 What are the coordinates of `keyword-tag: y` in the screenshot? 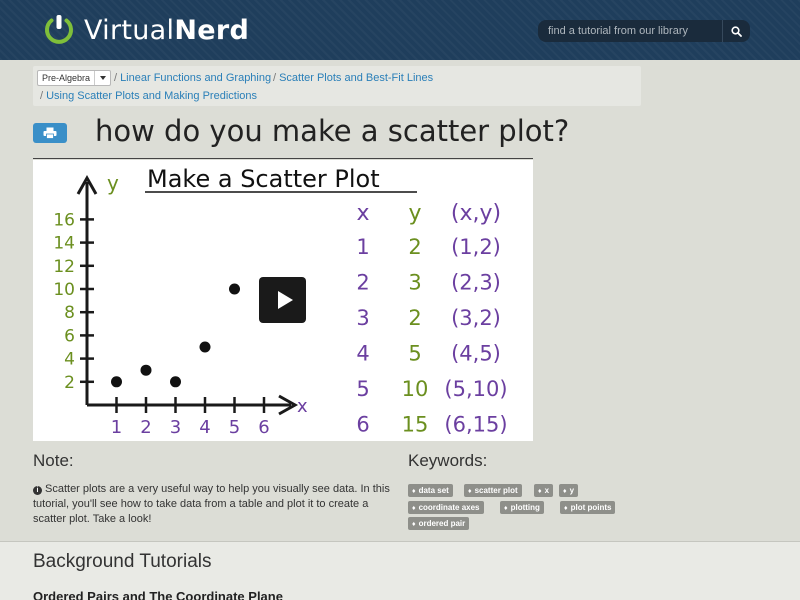 It's located at (569, 490).